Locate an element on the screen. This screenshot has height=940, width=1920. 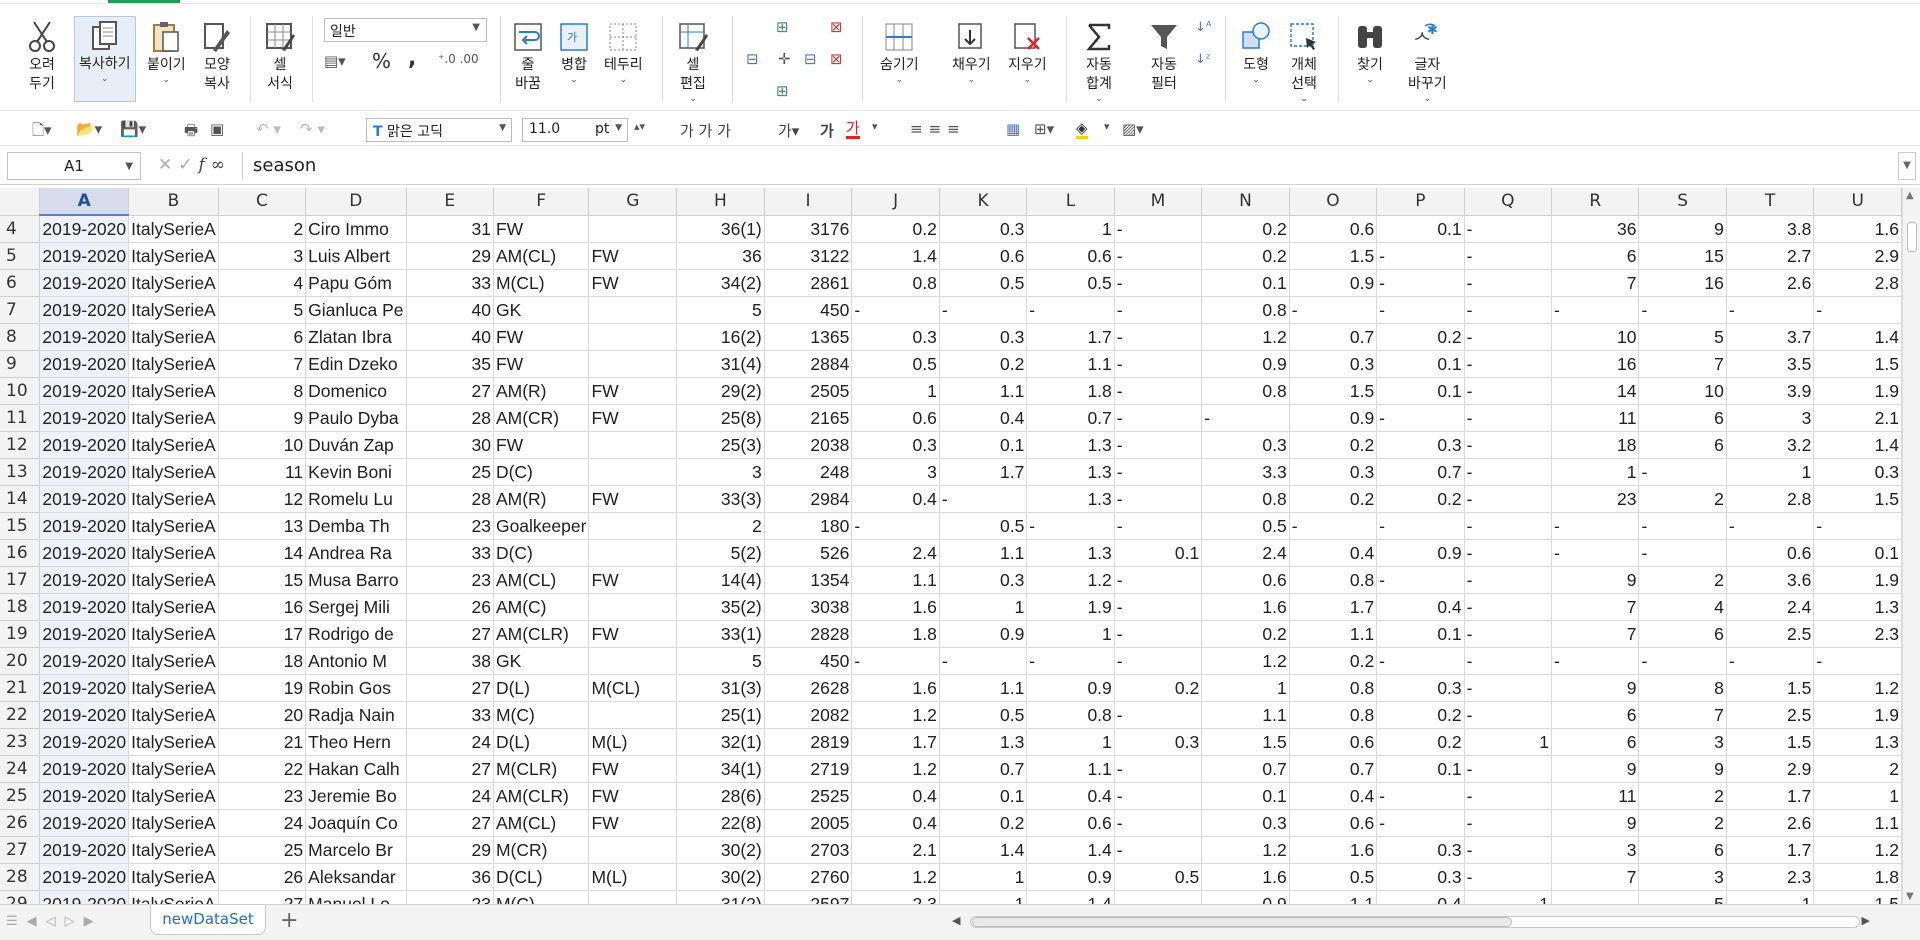
cell-h: 25(8) is located at coordinates (720, 418).